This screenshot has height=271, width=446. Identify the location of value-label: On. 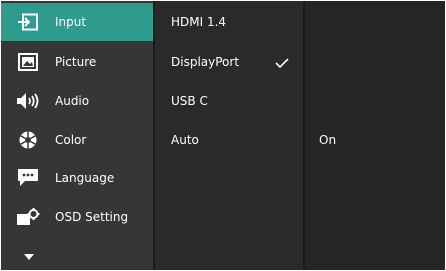
(328, 140).